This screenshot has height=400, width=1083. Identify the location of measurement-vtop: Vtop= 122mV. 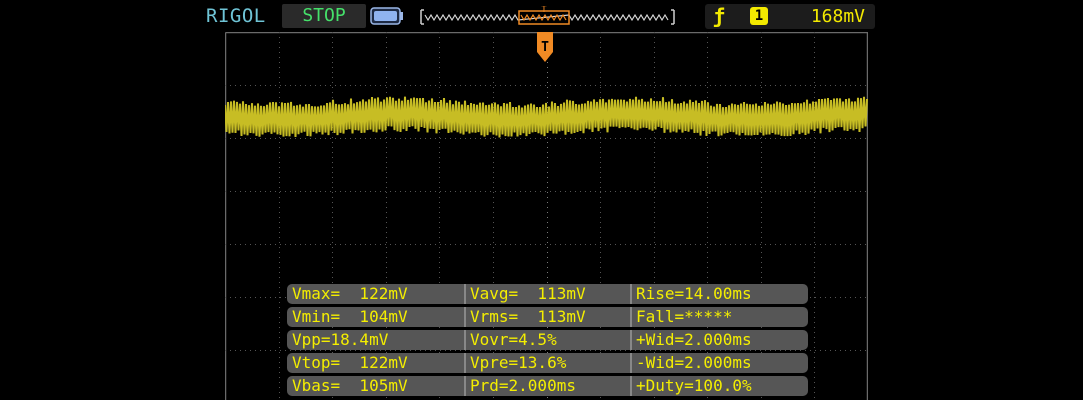
(350, 362).